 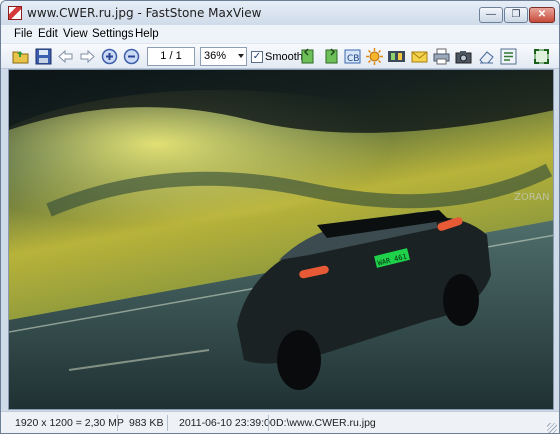 I want to click on smooth-checkbox: ✓, so click(x=257, y=57).